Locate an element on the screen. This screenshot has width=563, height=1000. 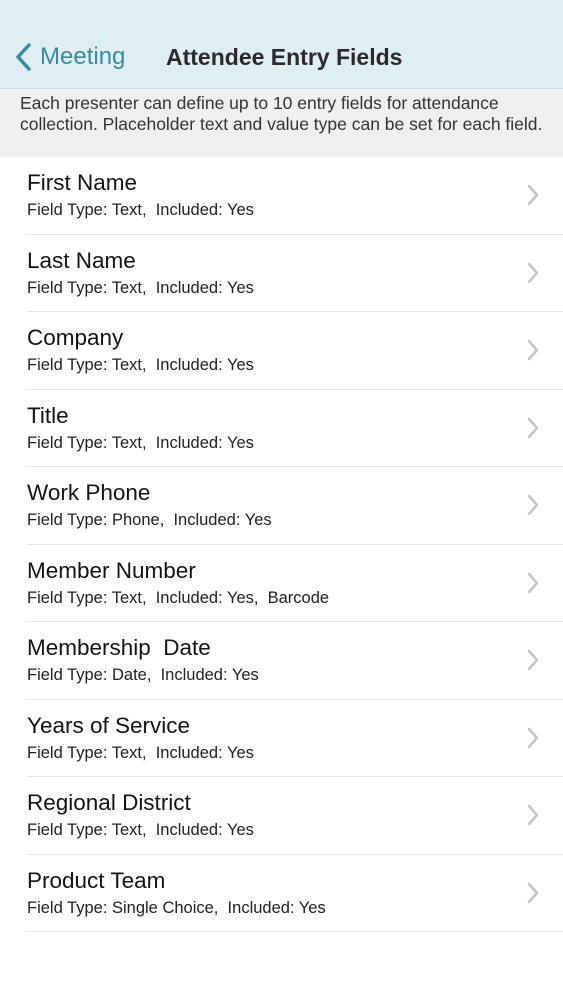
field-detail: Field Type: Date, Included: Yes is located at coordinates (143, 675).